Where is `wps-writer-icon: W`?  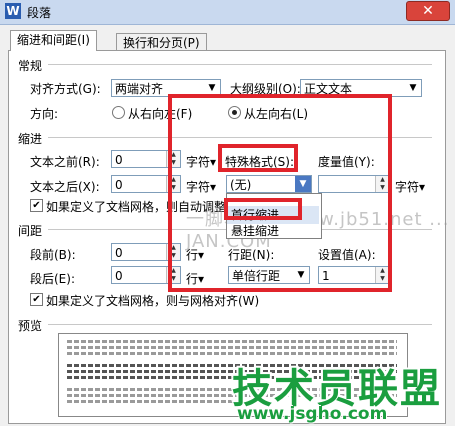
wps-writer-icon: W is located at coordinates (13, 11).